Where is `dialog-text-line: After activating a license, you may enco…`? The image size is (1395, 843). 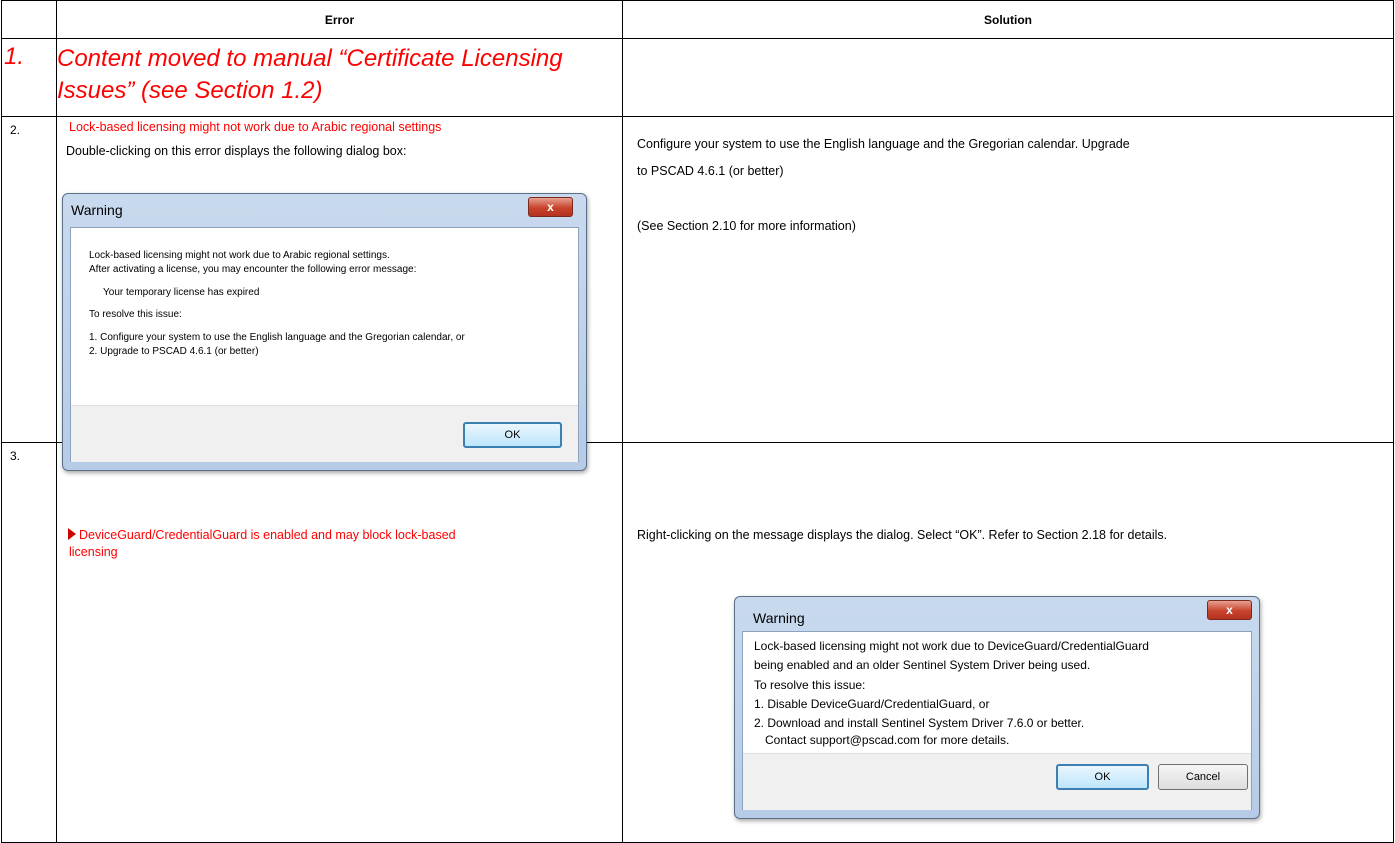 dialog-text-line: After activating a license, you may enco… is located at coordinates (253, 269).